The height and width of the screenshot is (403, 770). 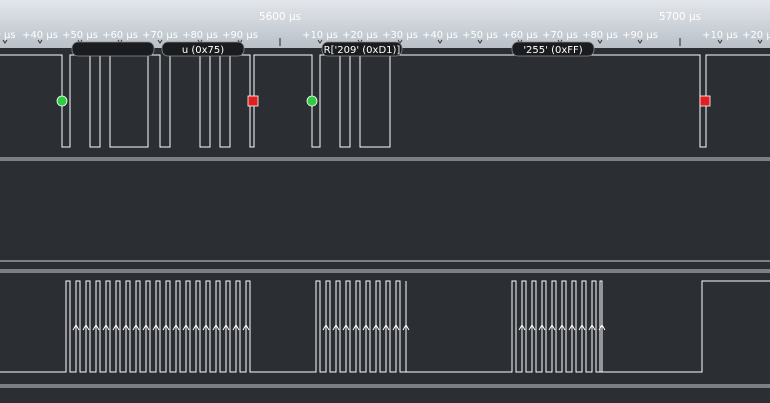 What do you see at coordinates (203, 50) in the screenshot?
I see `decoder-annotation-label: u (0x75)` at bounding box center [203, 50].